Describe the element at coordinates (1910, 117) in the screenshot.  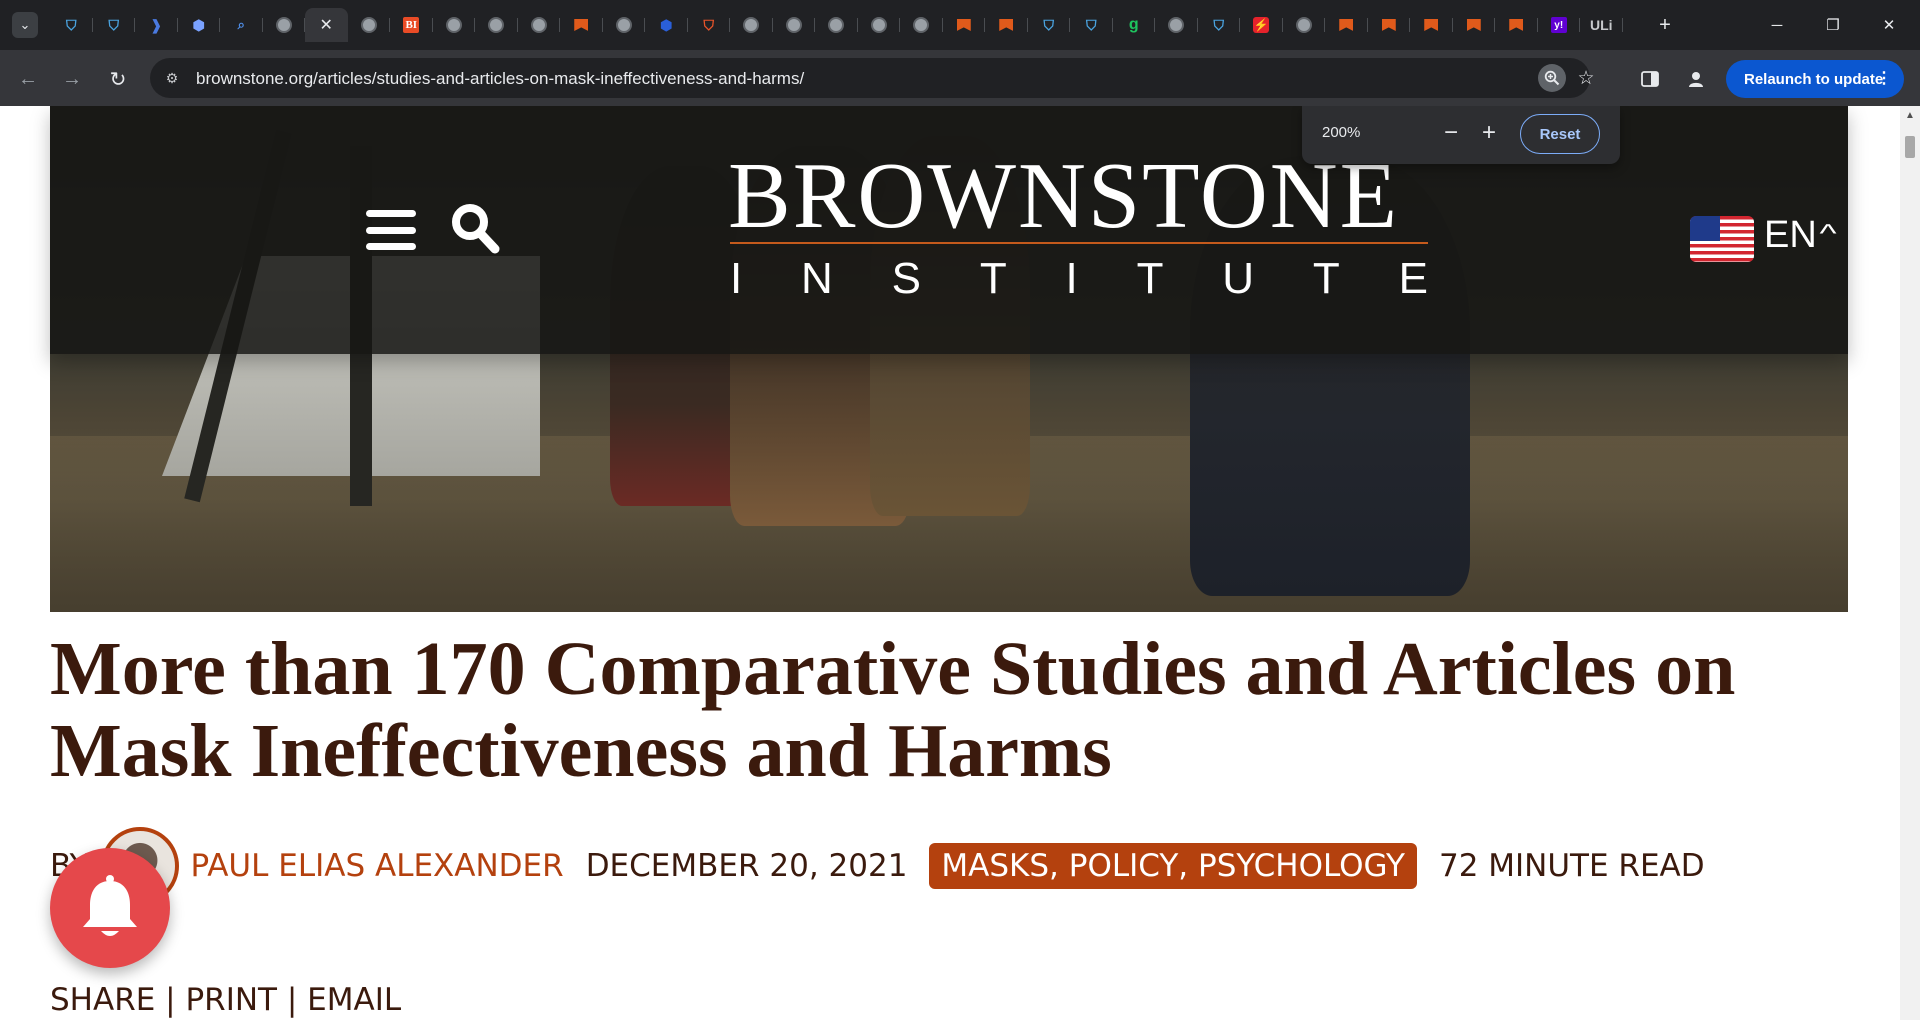
I see `scroll-up-arrow-icon: ▲` at that location.